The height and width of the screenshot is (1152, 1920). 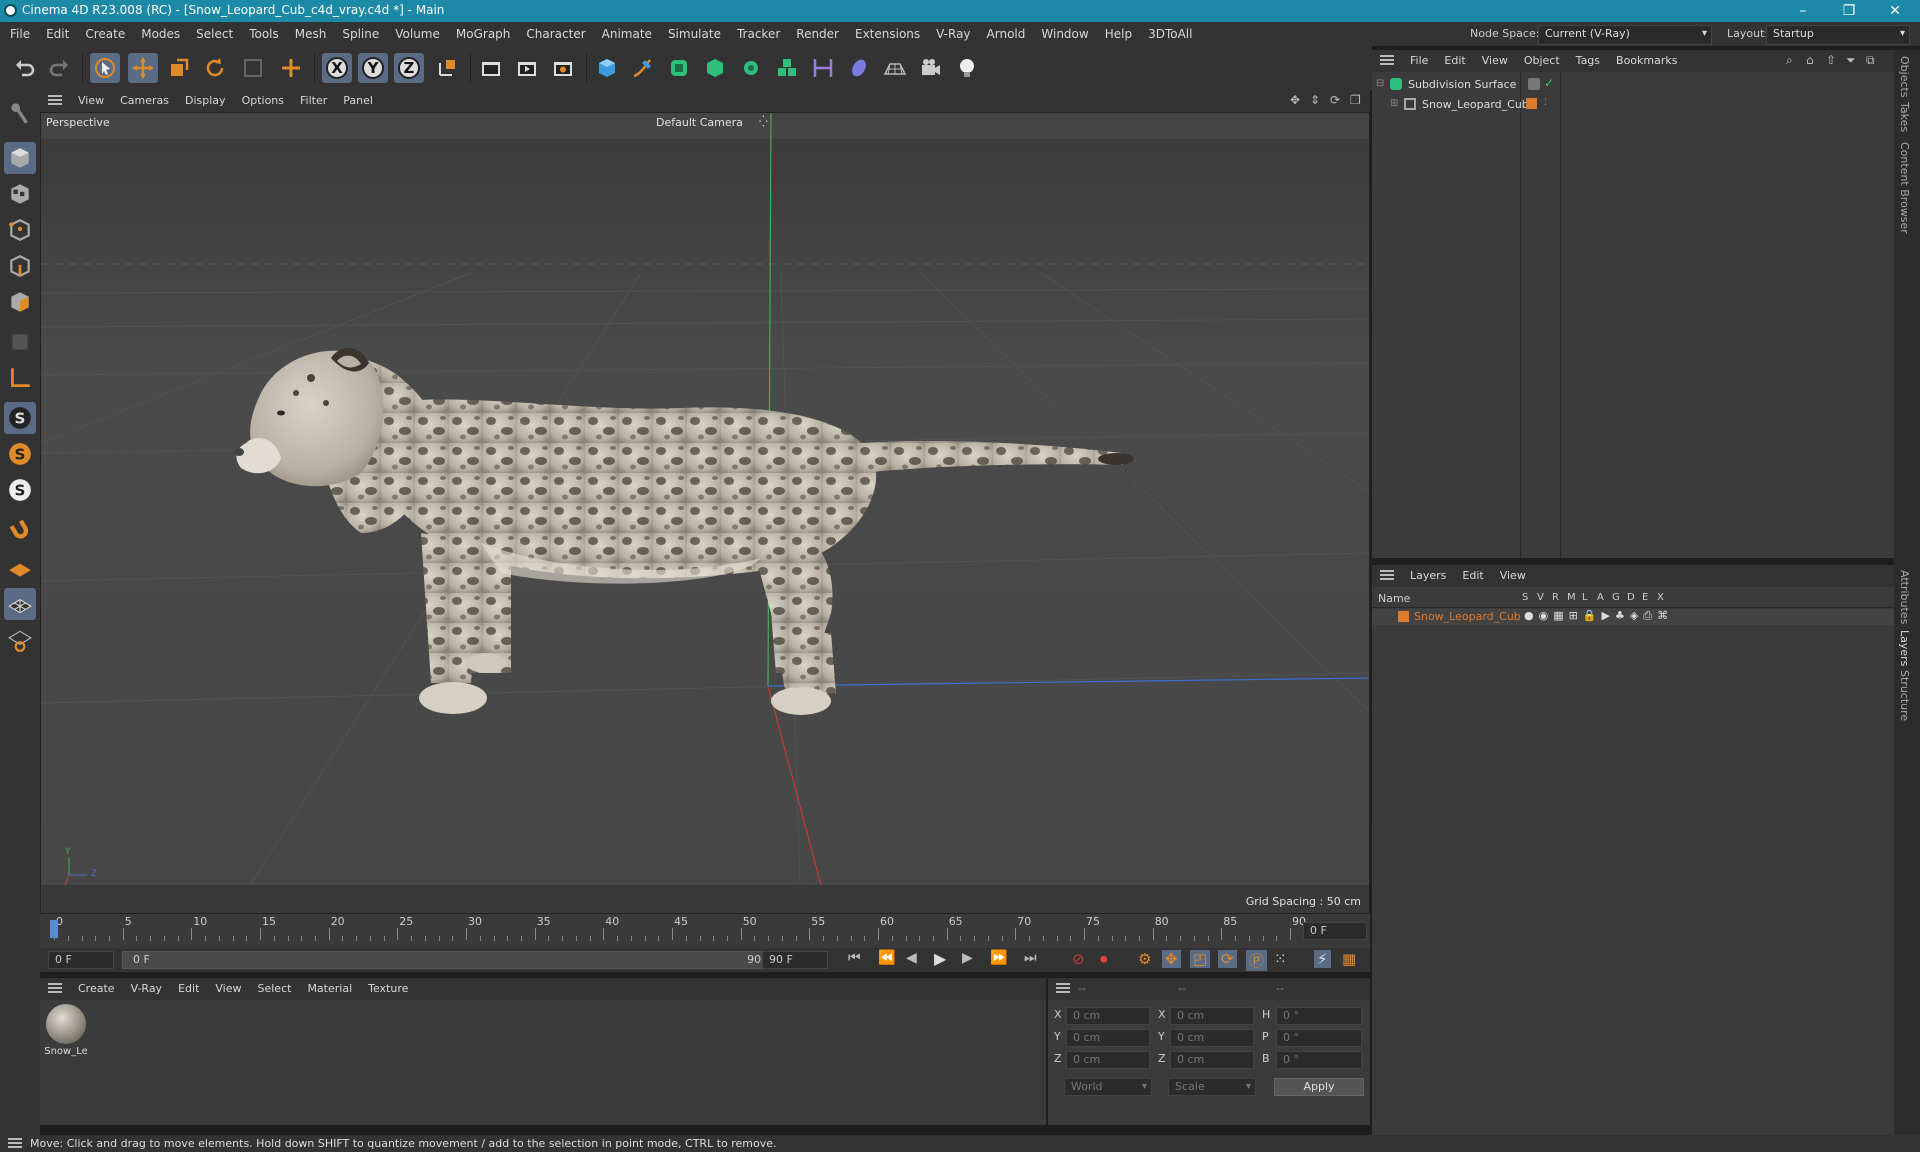 What do you see at coordinates (1403, 616) in the screenshot?
I see `layer-color-swatch` at bounding box center [1403, 616].